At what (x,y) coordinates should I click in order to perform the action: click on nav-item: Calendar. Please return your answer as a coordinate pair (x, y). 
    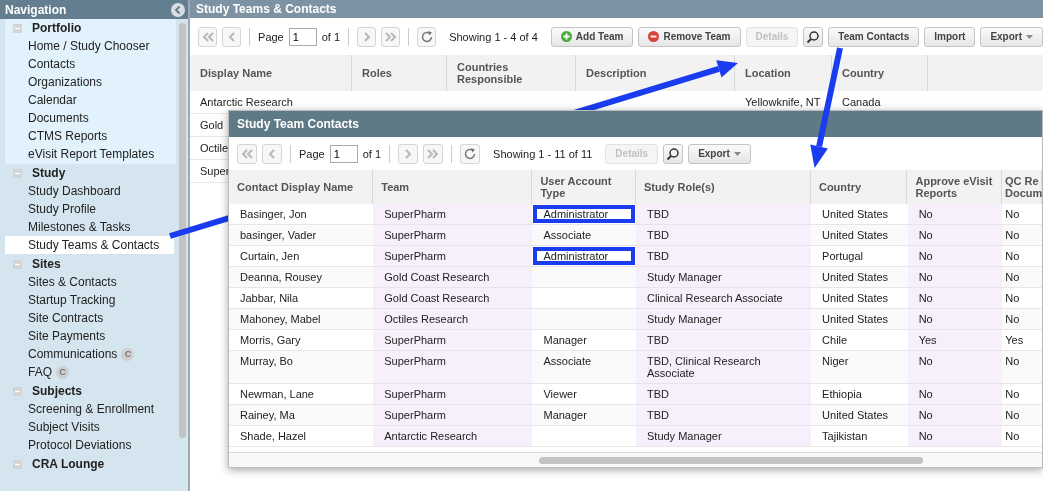
    Looking at the image, I should click on (89, 100).